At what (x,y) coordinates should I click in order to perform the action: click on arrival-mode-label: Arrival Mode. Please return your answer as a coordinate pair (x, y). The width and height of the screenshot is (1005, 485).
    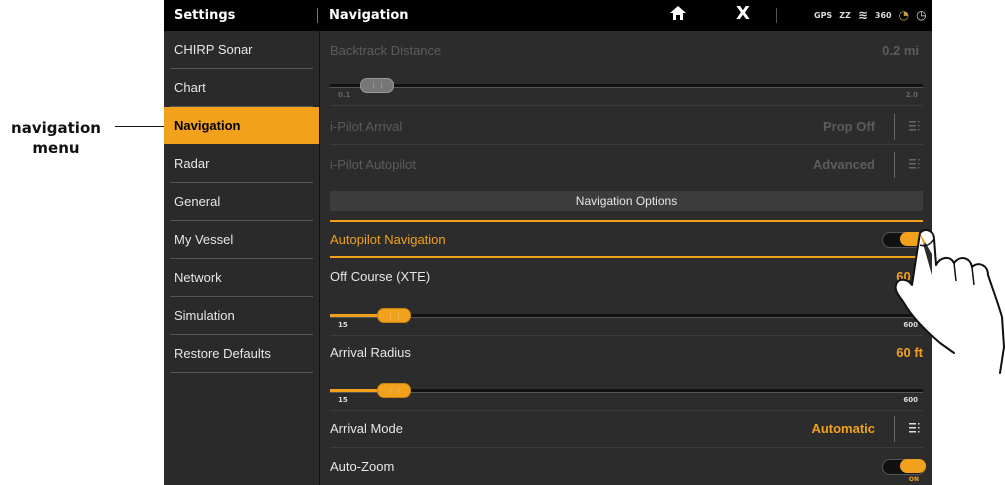
    Looking at the image, I should click on (366, 428).